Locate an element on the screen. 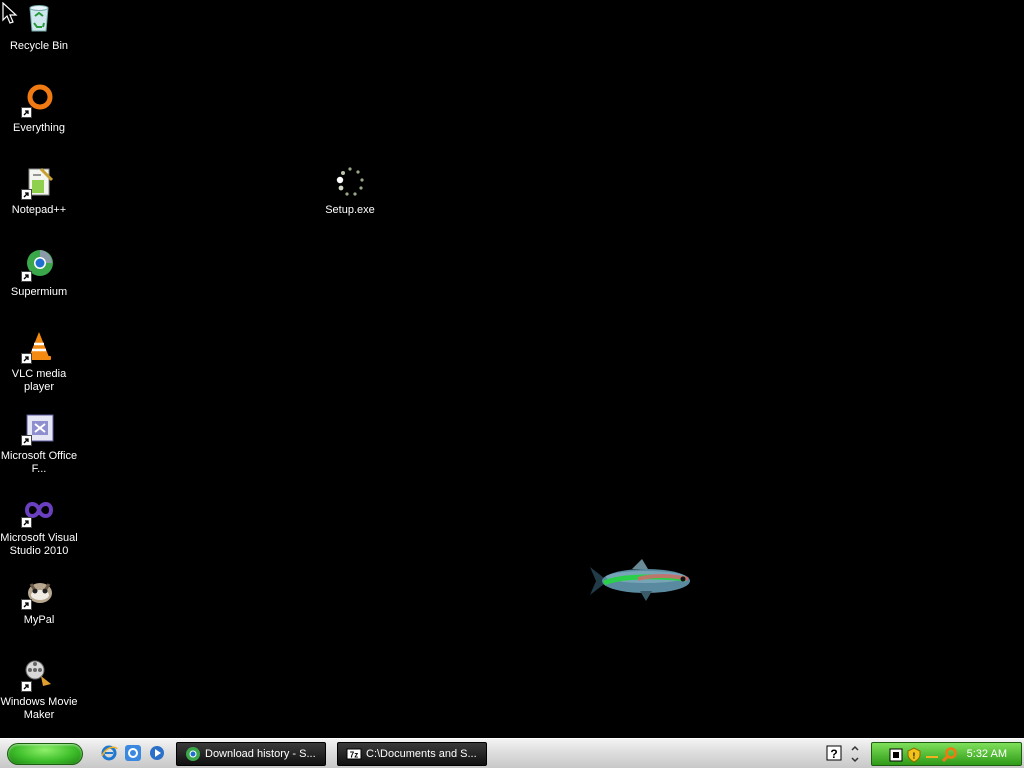 Image resolution: width=1024 pixels, height=768 pixels. desktop-icon-visual-studio: Microsoft Visual Studio 2010 is located at coordinates (39, 526).